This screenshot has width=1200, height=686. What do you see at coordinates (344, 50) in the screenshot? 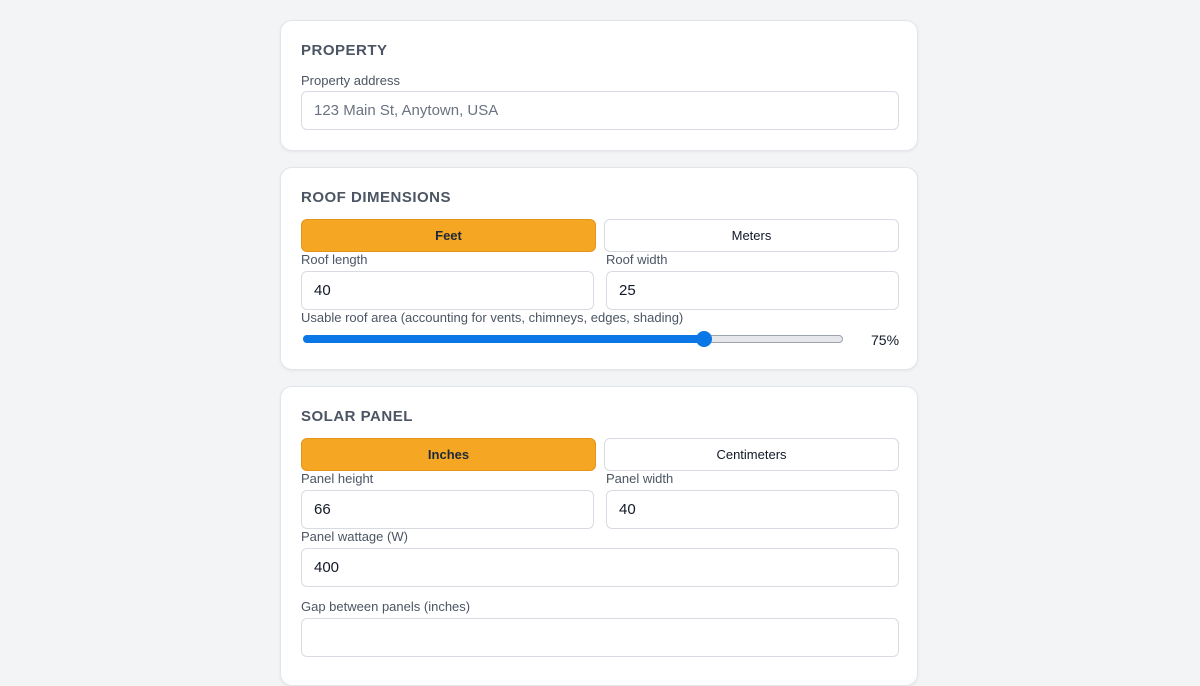
I see `property-section-title: PROPERTY` at bounding box center [344, 50].